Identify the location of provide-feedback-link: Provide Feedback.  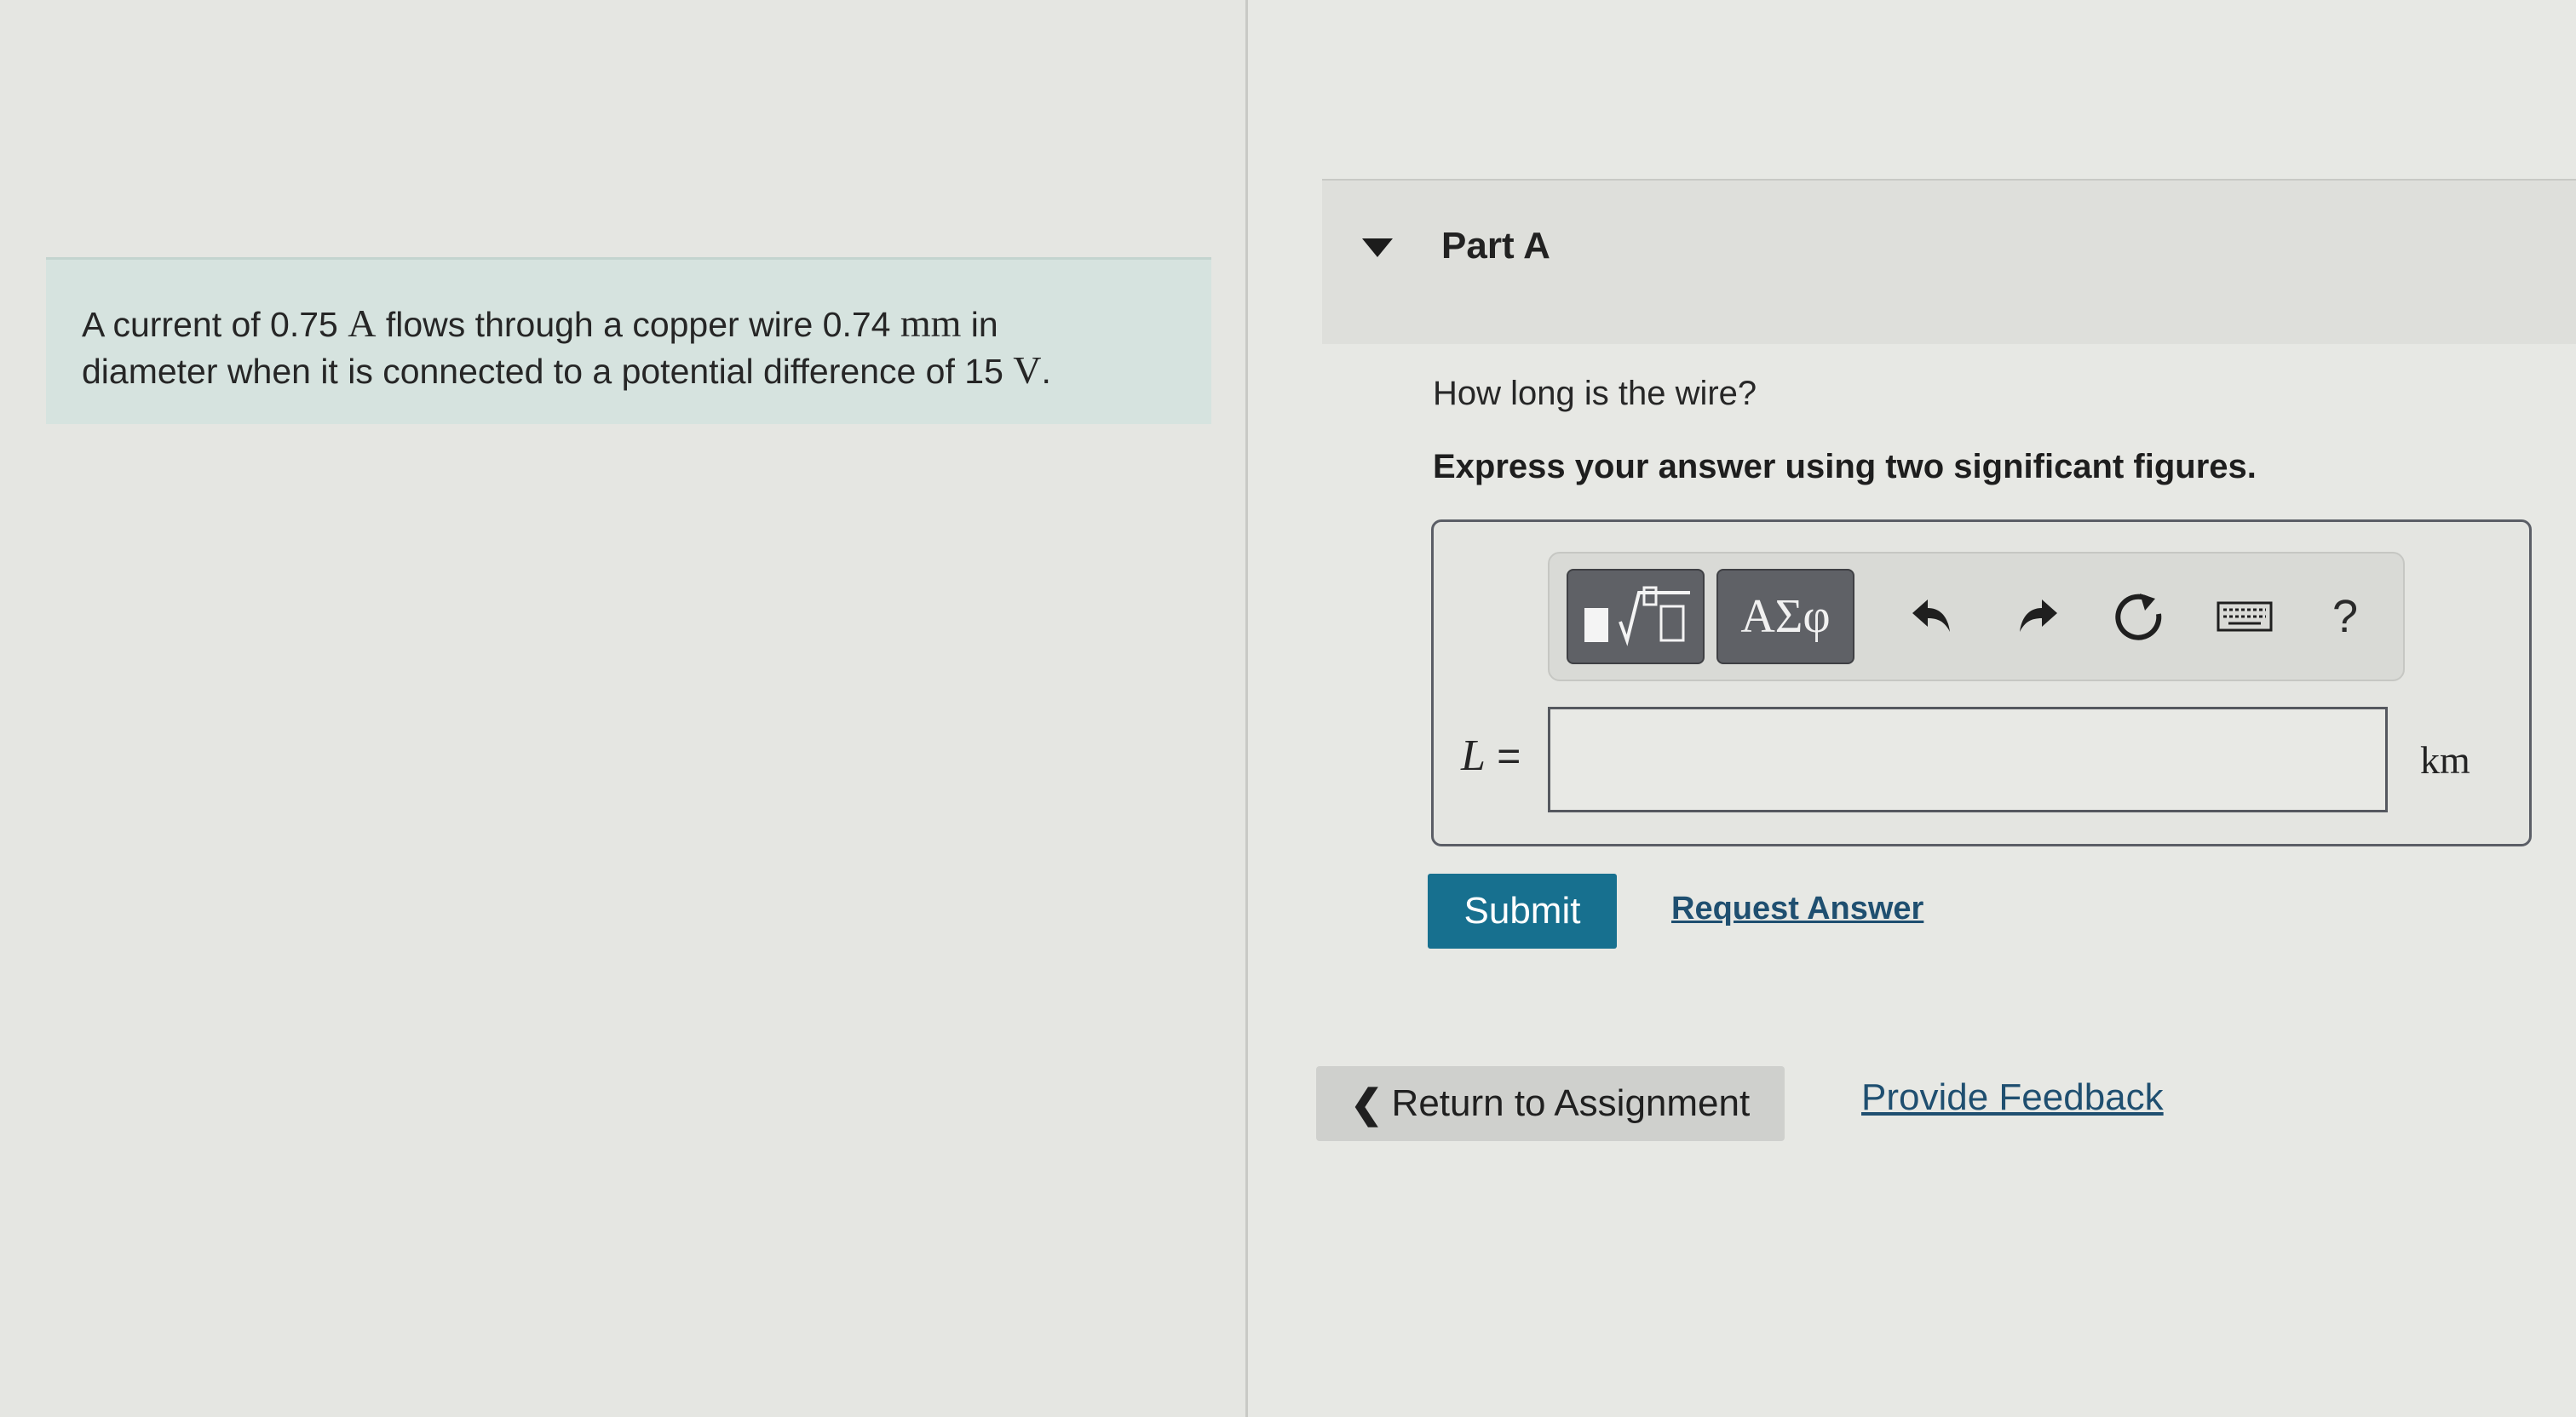
(2012, 1097).